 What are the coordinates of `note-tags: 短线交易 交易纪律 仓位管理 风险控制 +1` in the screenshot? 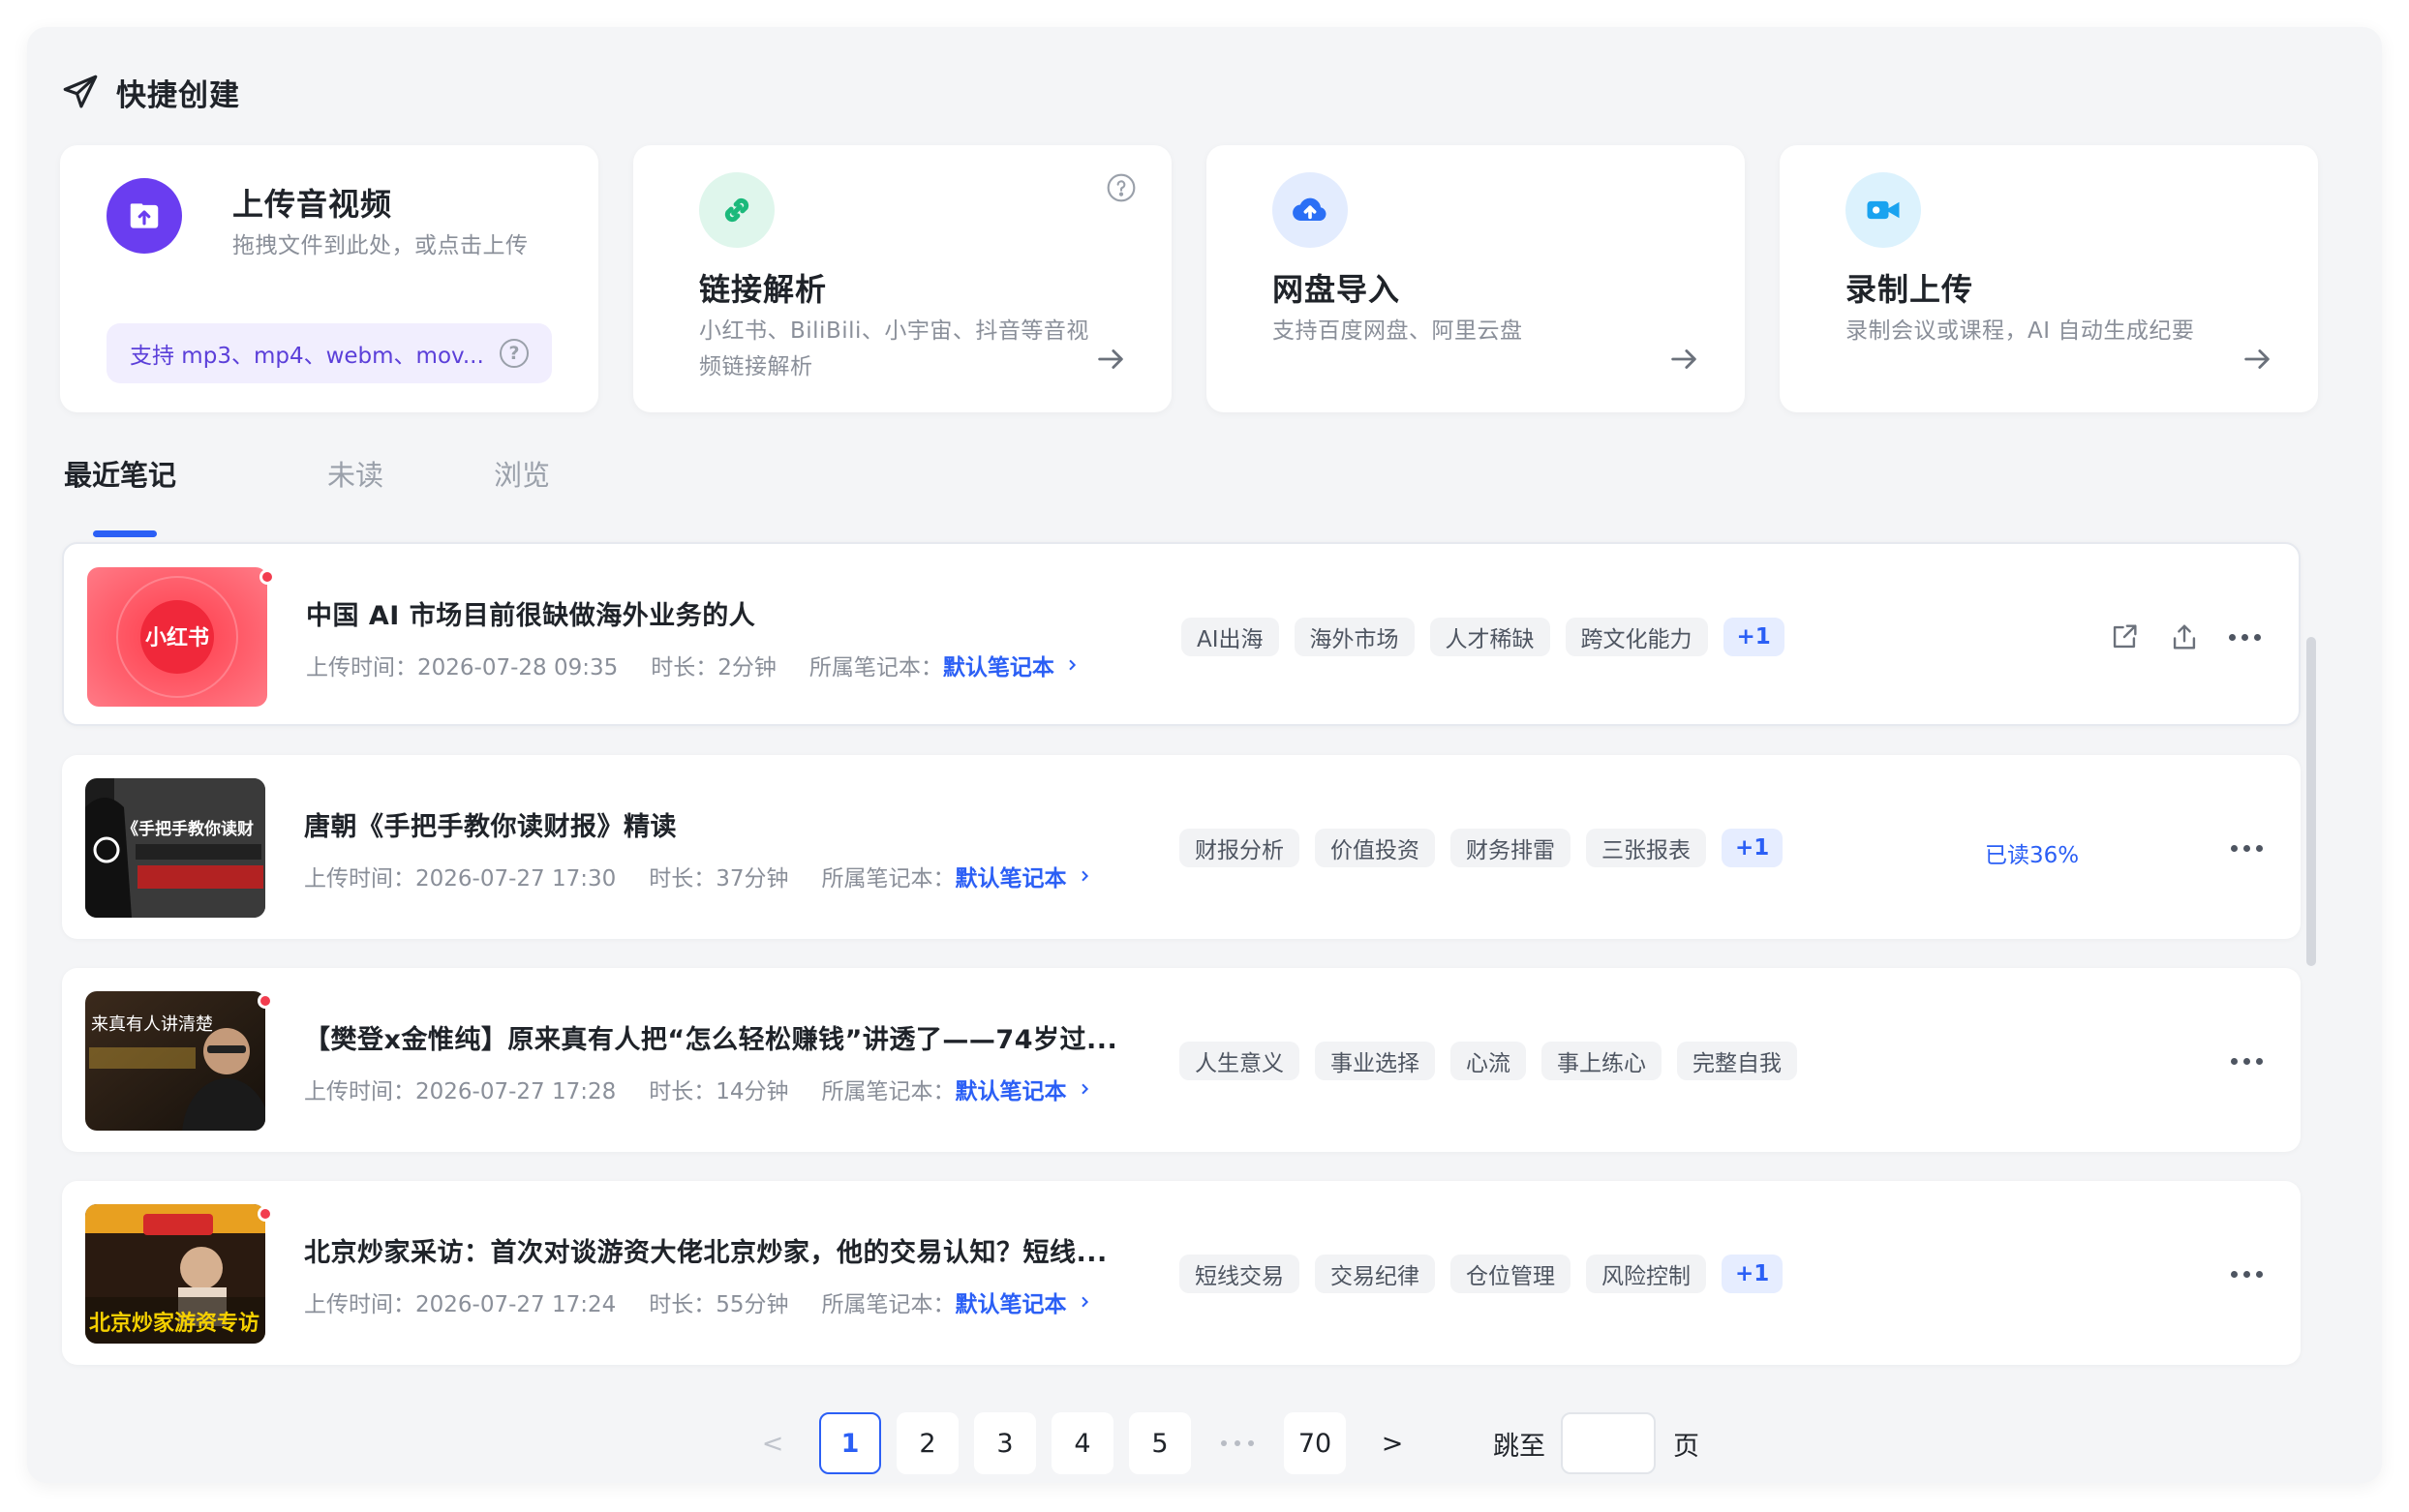 It's located at (1488, 1274).